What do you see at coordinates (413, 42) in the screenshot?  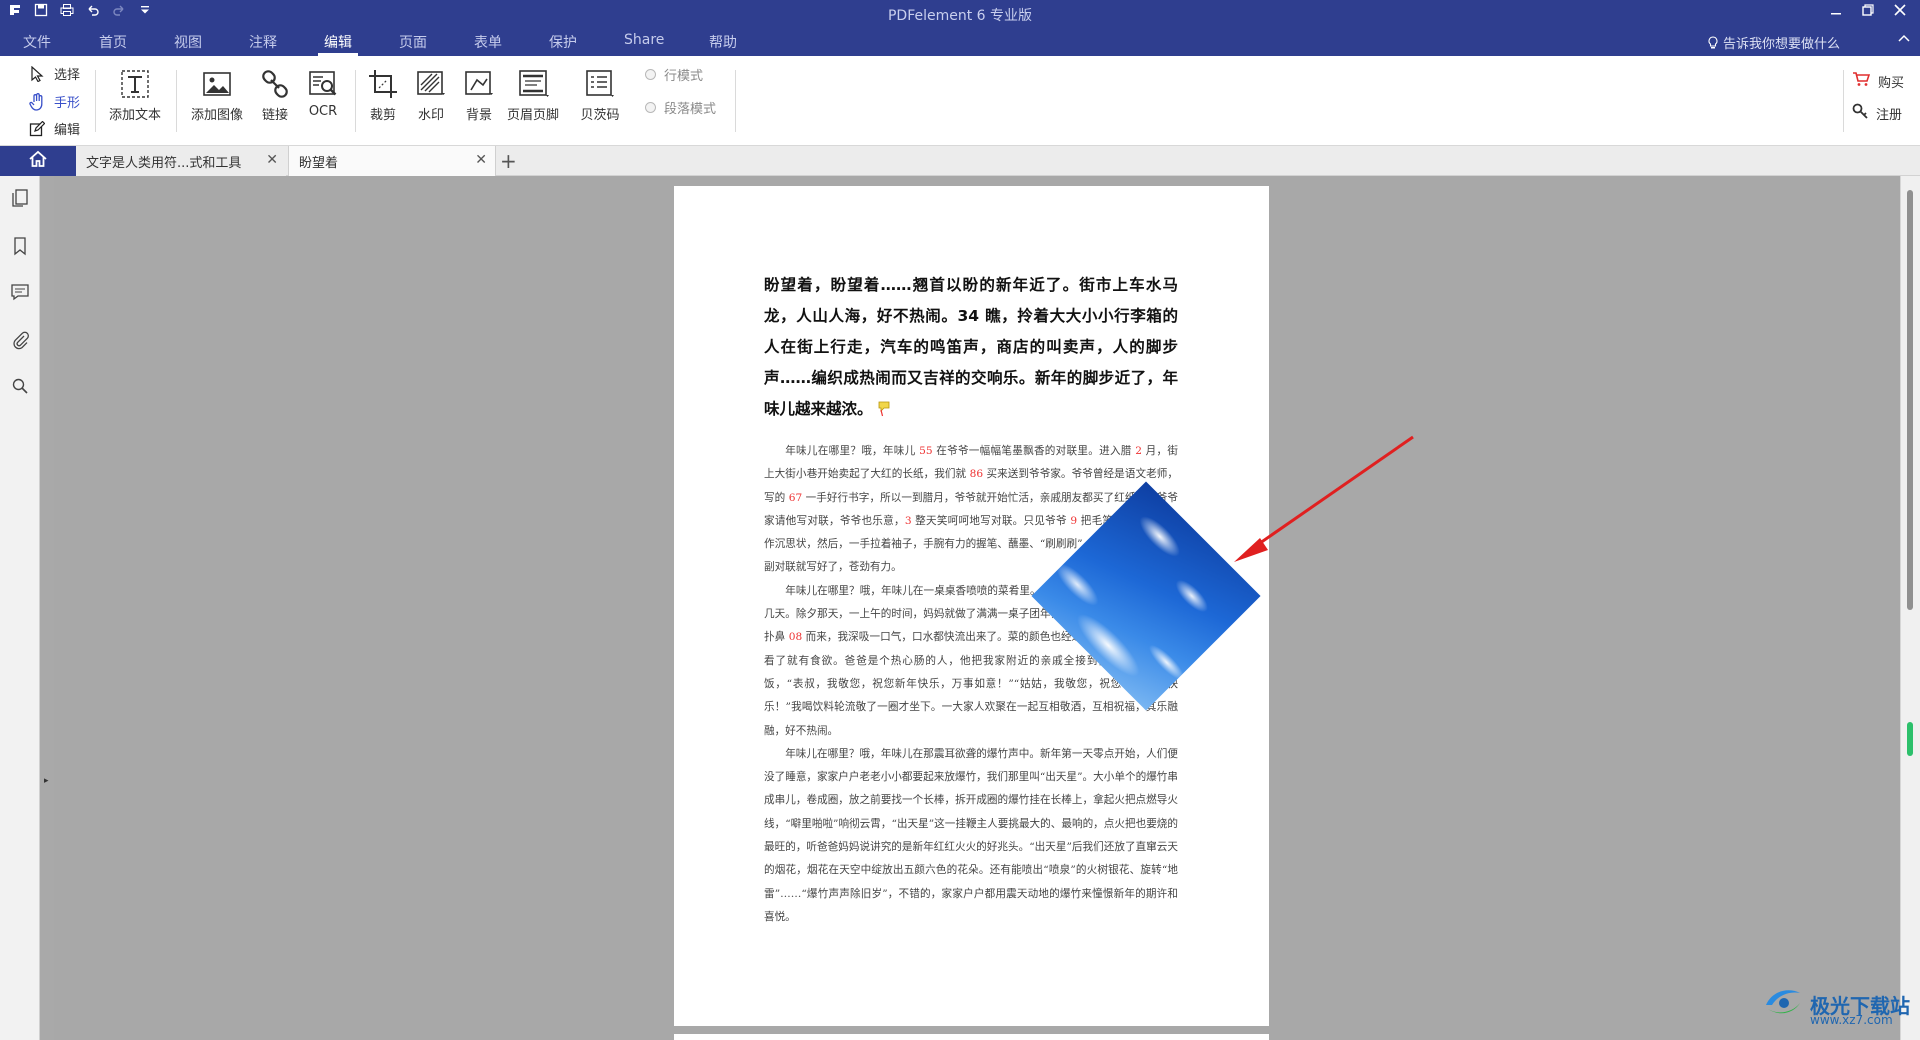 I see `menu-page: 页面` at bounding box center [413, 42].